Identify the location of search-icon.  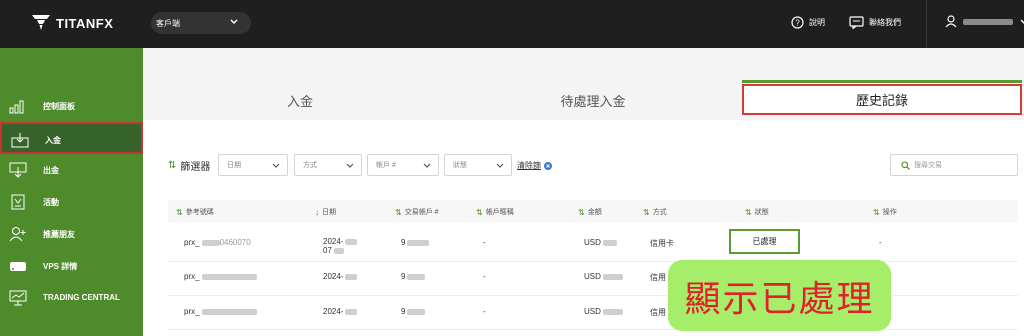
(905, 165).